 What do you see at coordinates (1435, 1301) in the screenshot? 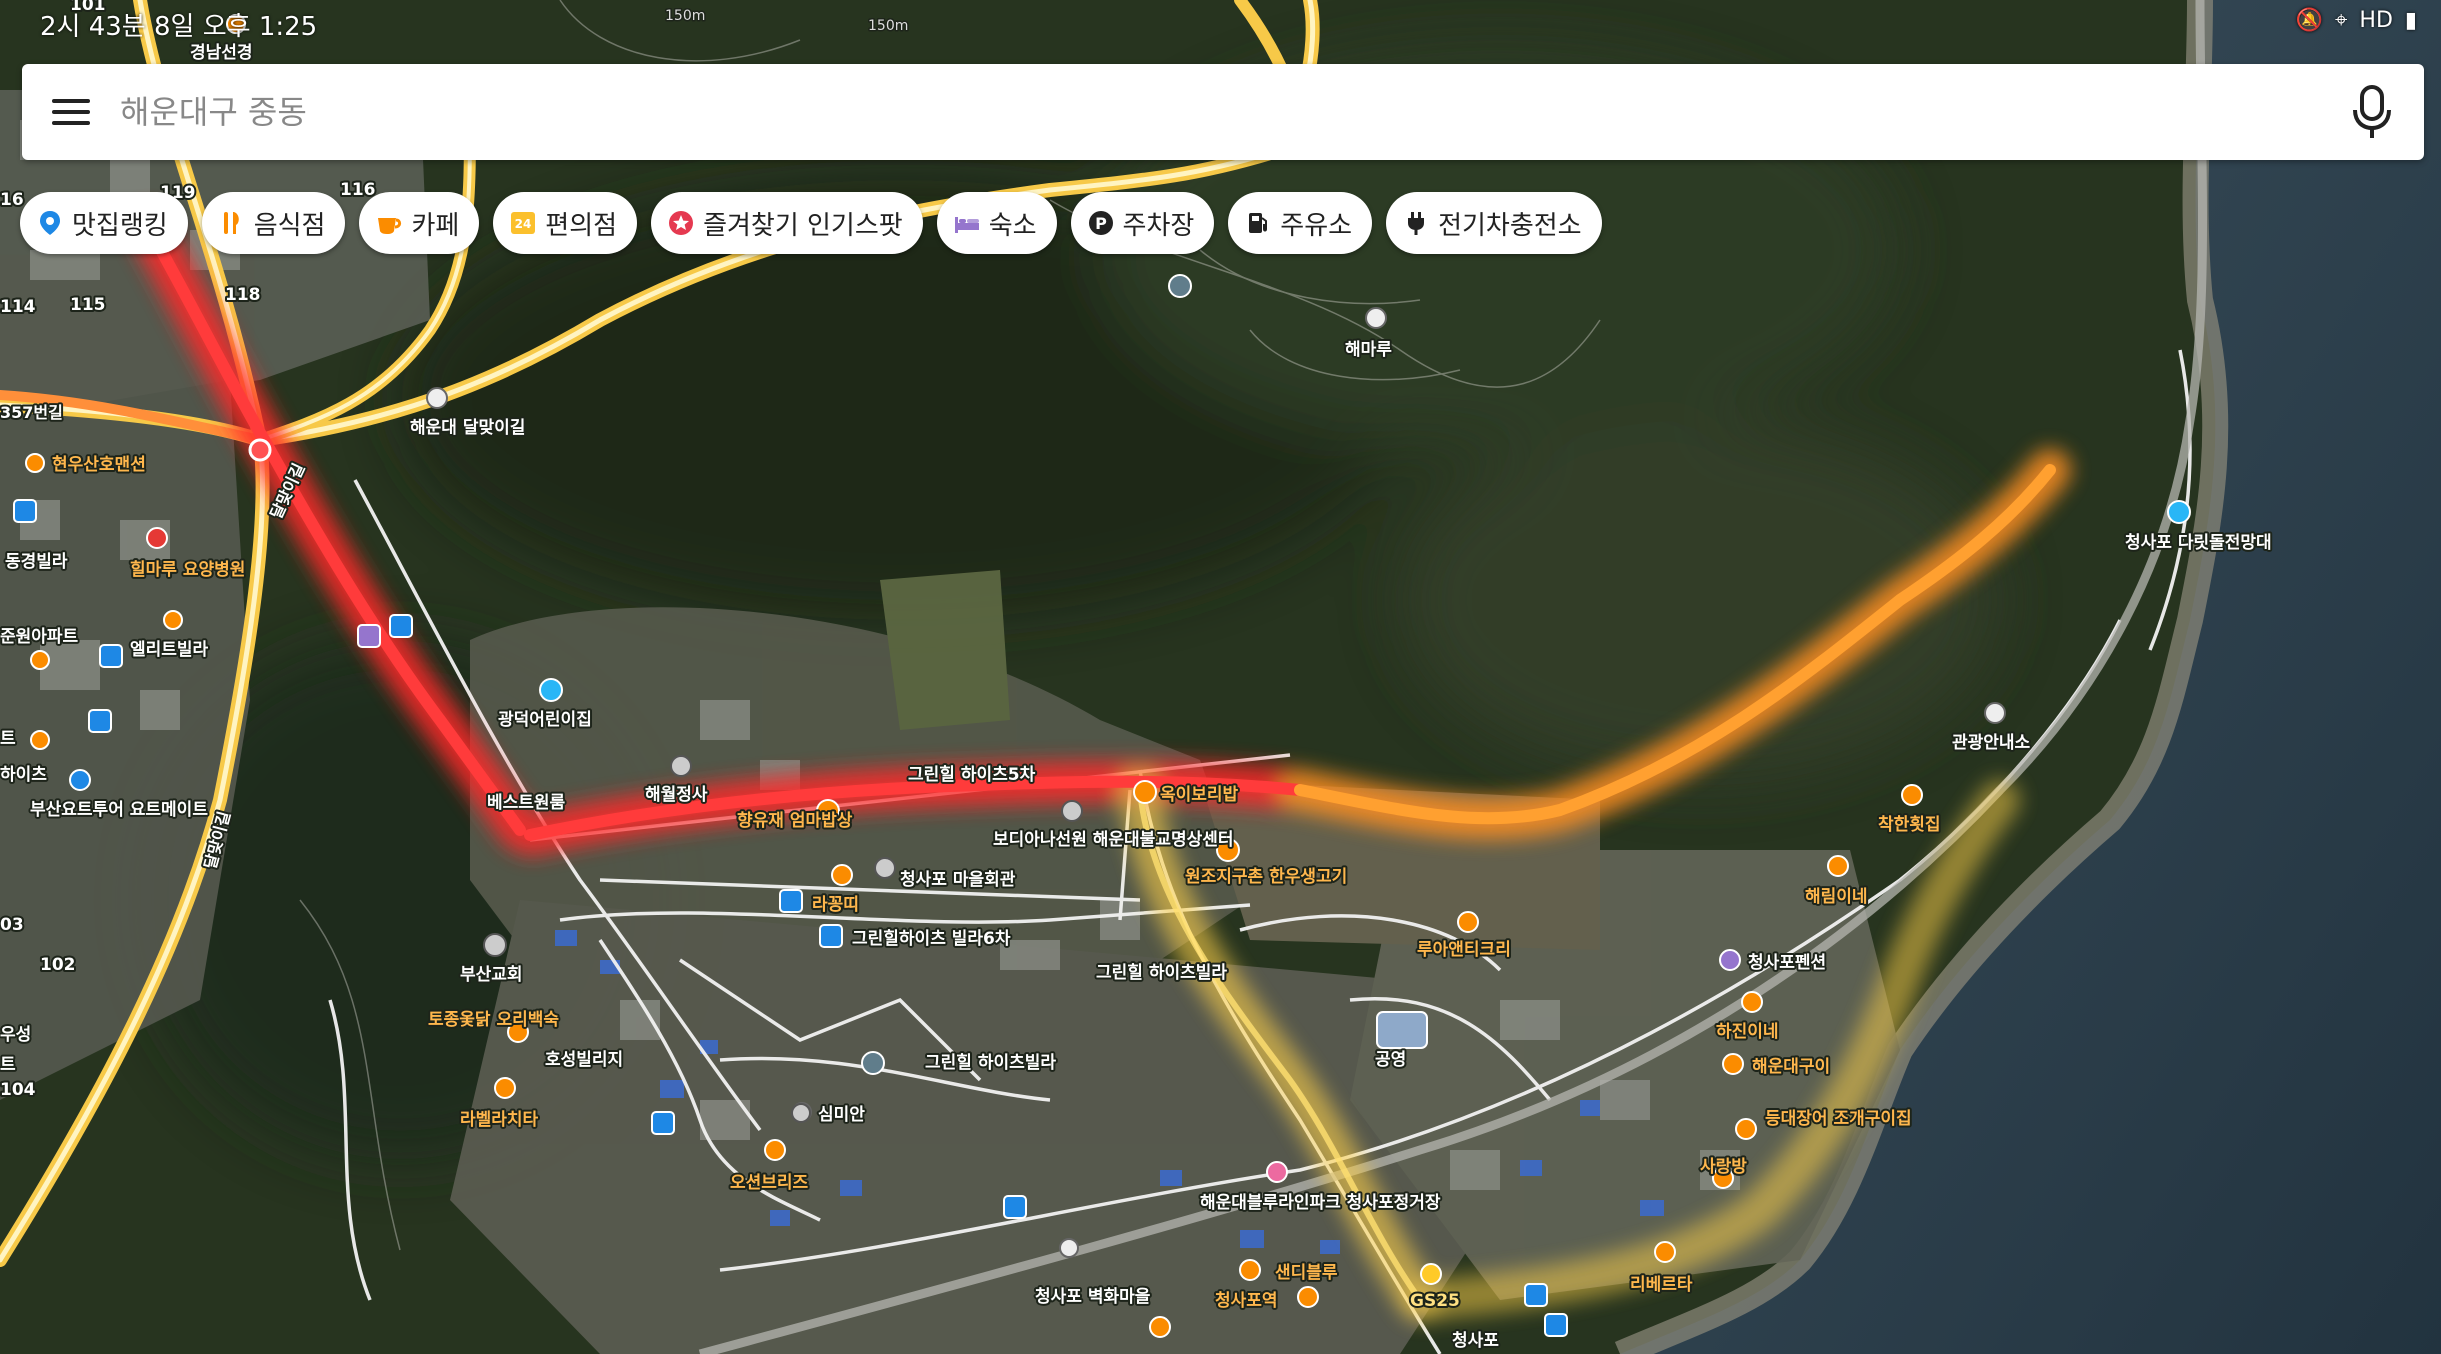
I see `place-label: GS25` at bounding box center [1435, 1301].